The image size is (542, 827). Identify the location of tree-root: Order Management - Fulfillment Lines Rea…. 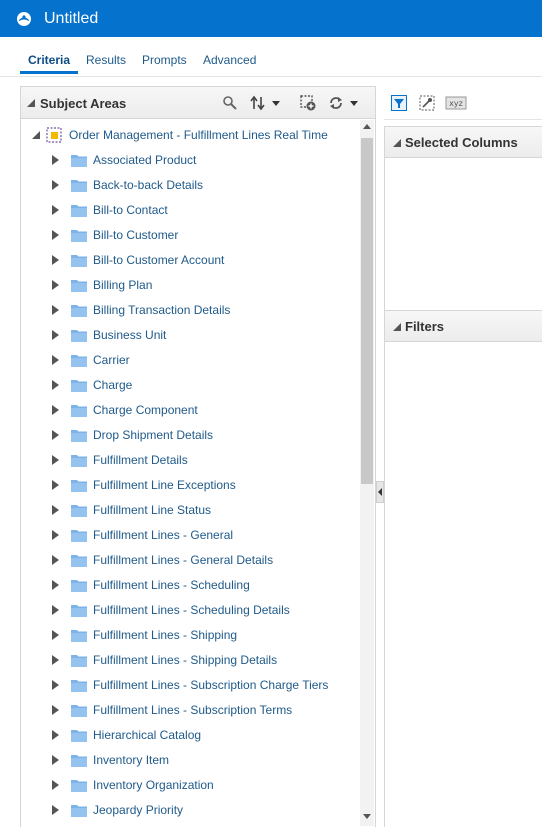
(180, 135).